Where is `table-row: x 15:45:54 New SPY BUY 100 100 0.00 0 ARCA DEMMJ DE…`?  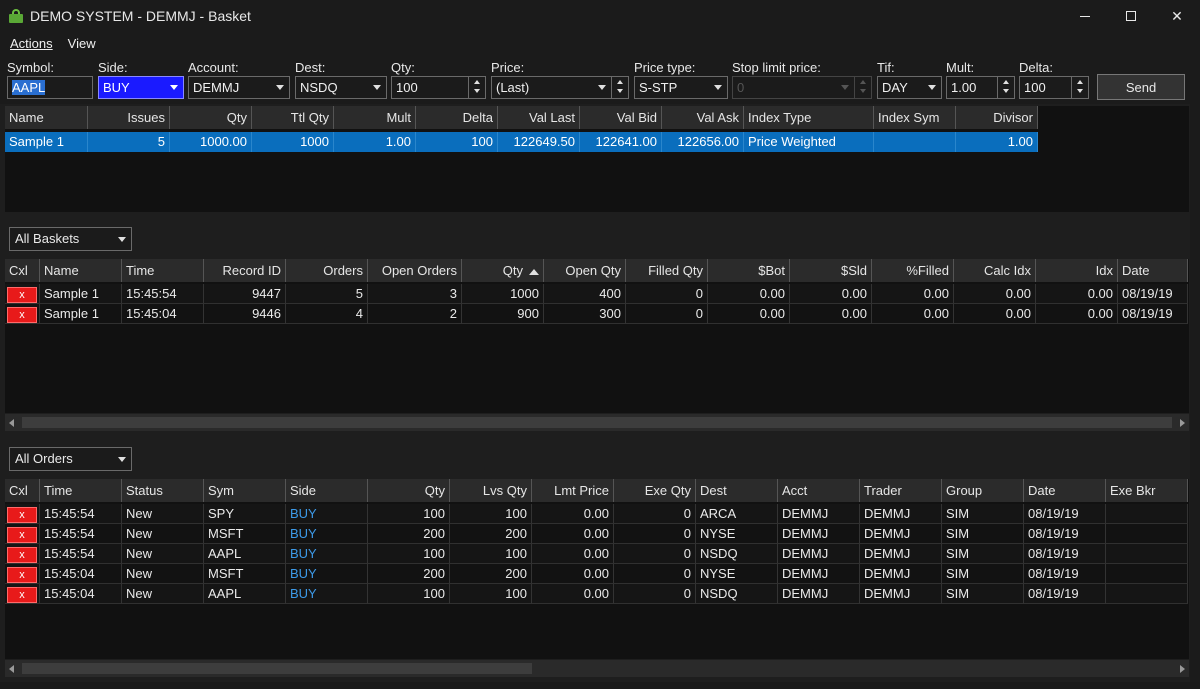
table-row: x 15:45:54 New SPY BUY 100 100 0.00 0 ARCA DEMMJ DE… is located at coordinates (596, 514).